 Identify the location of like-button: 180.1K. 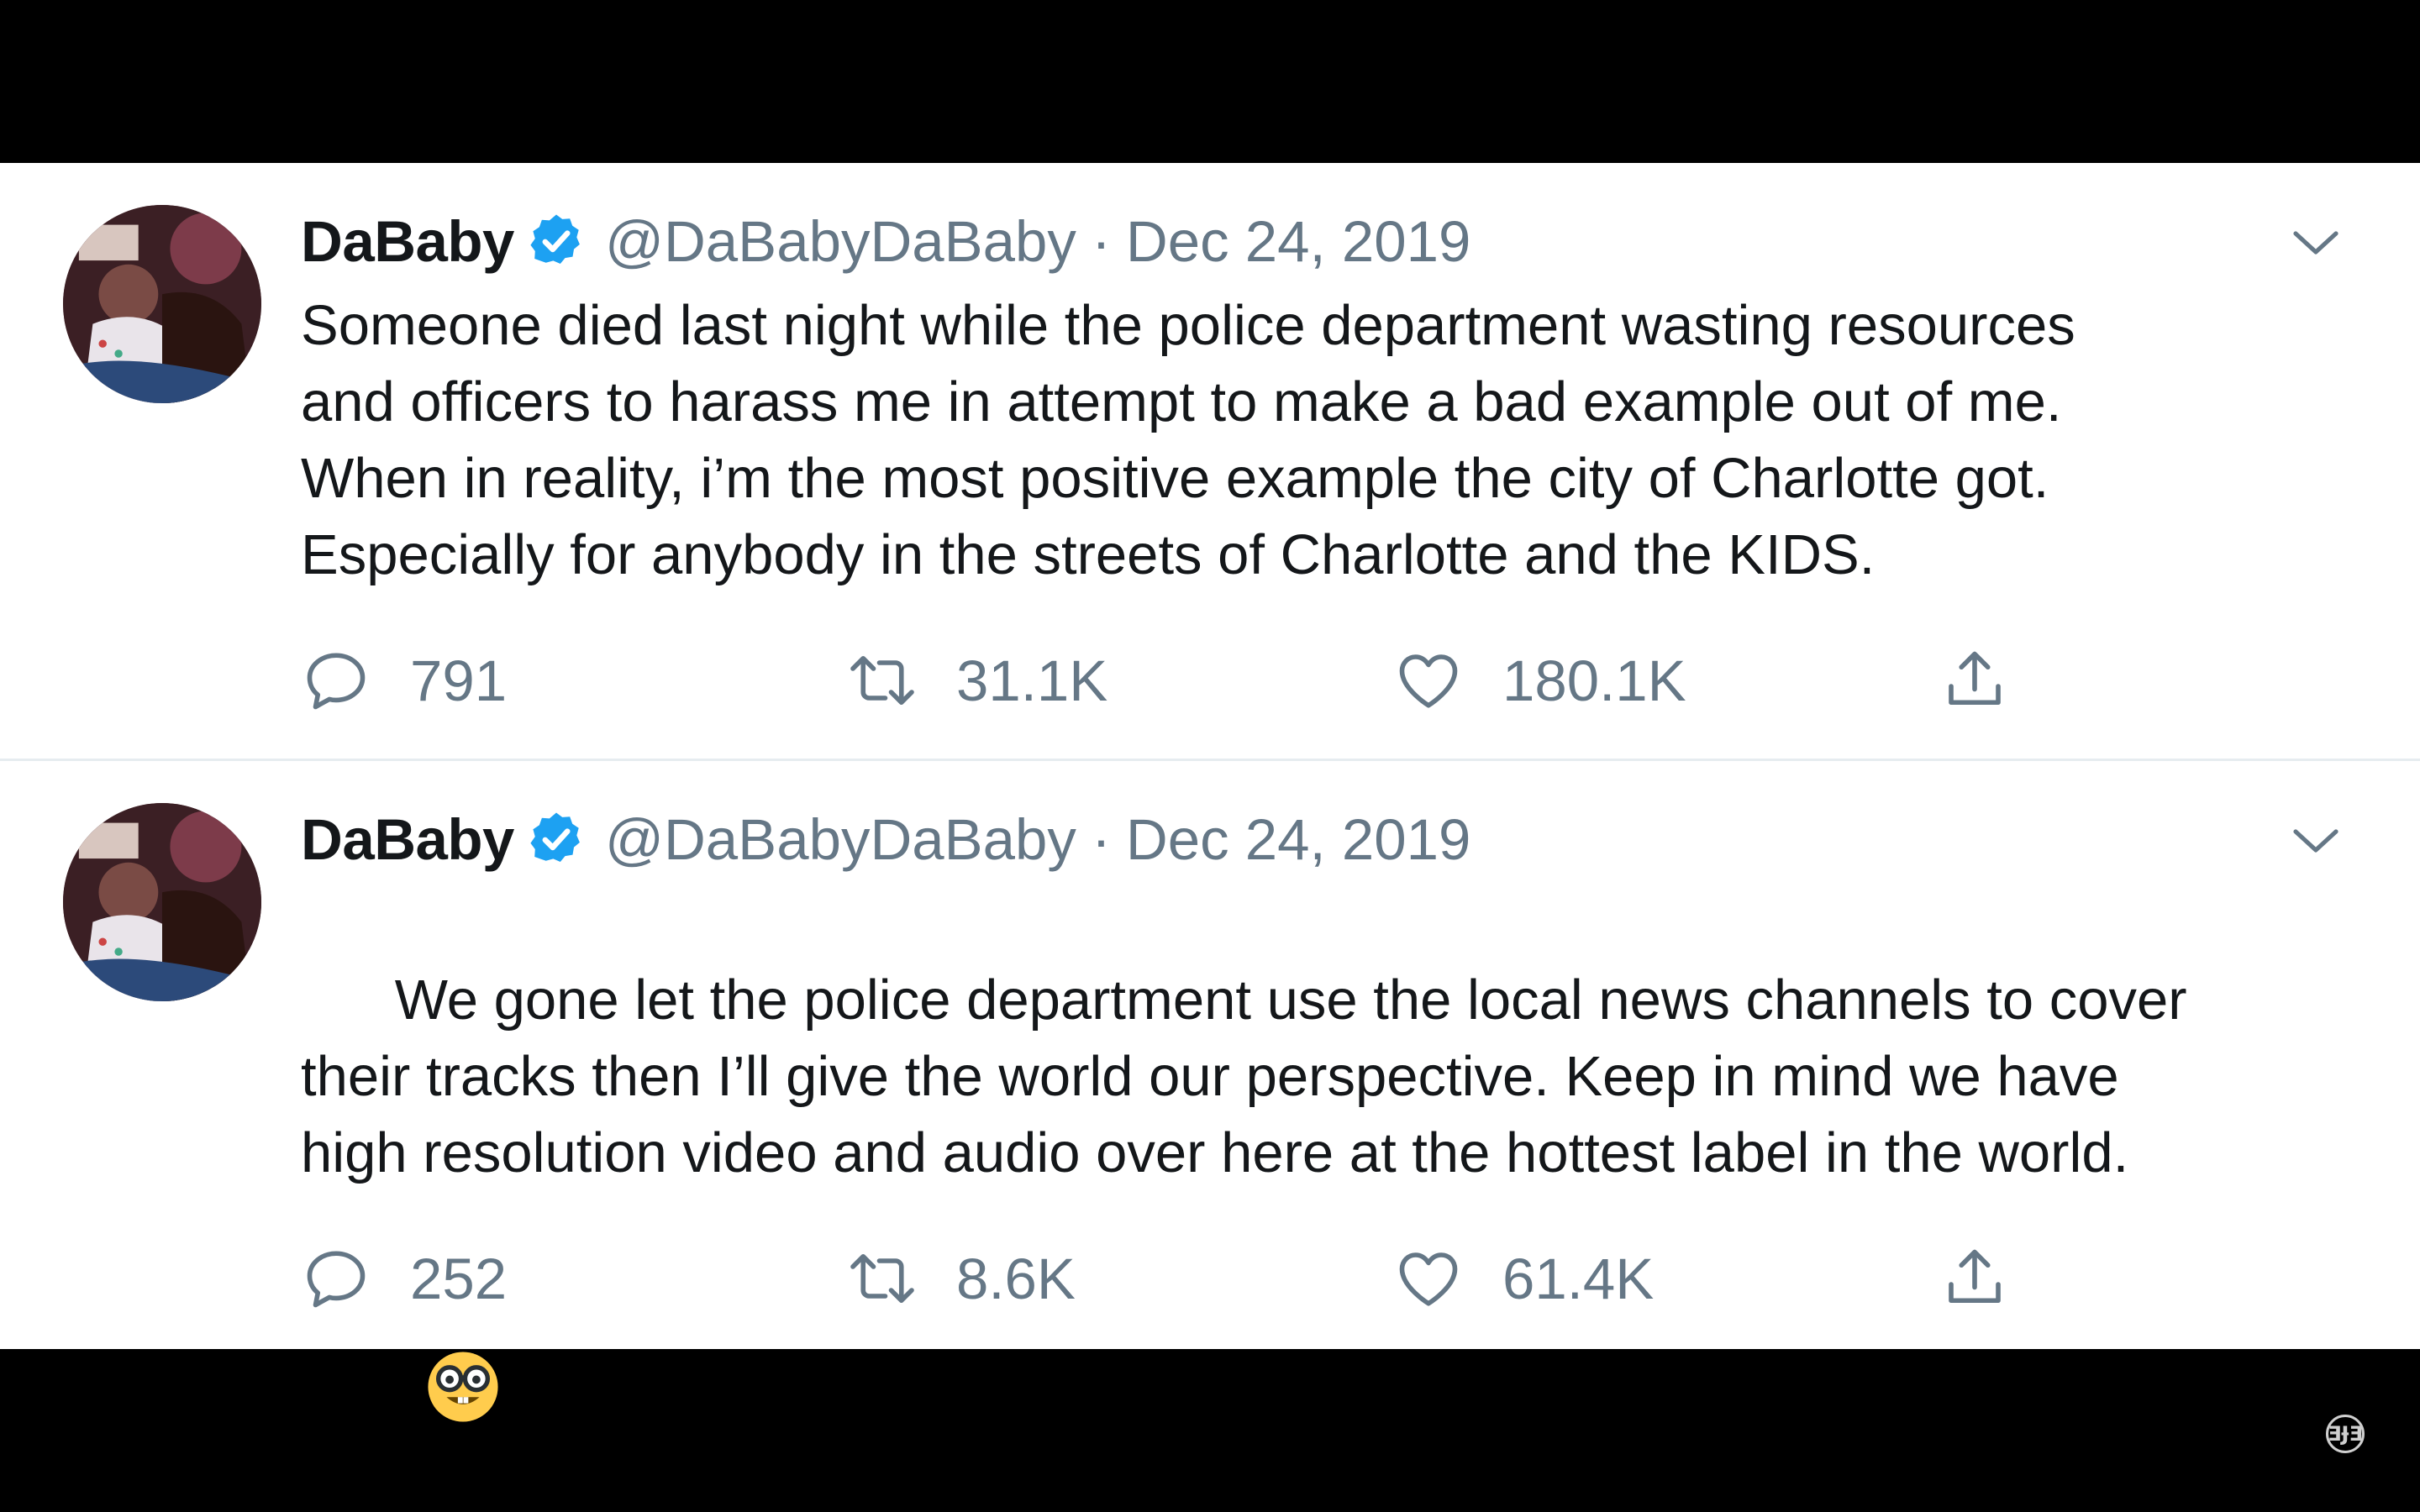
(1539, 680).